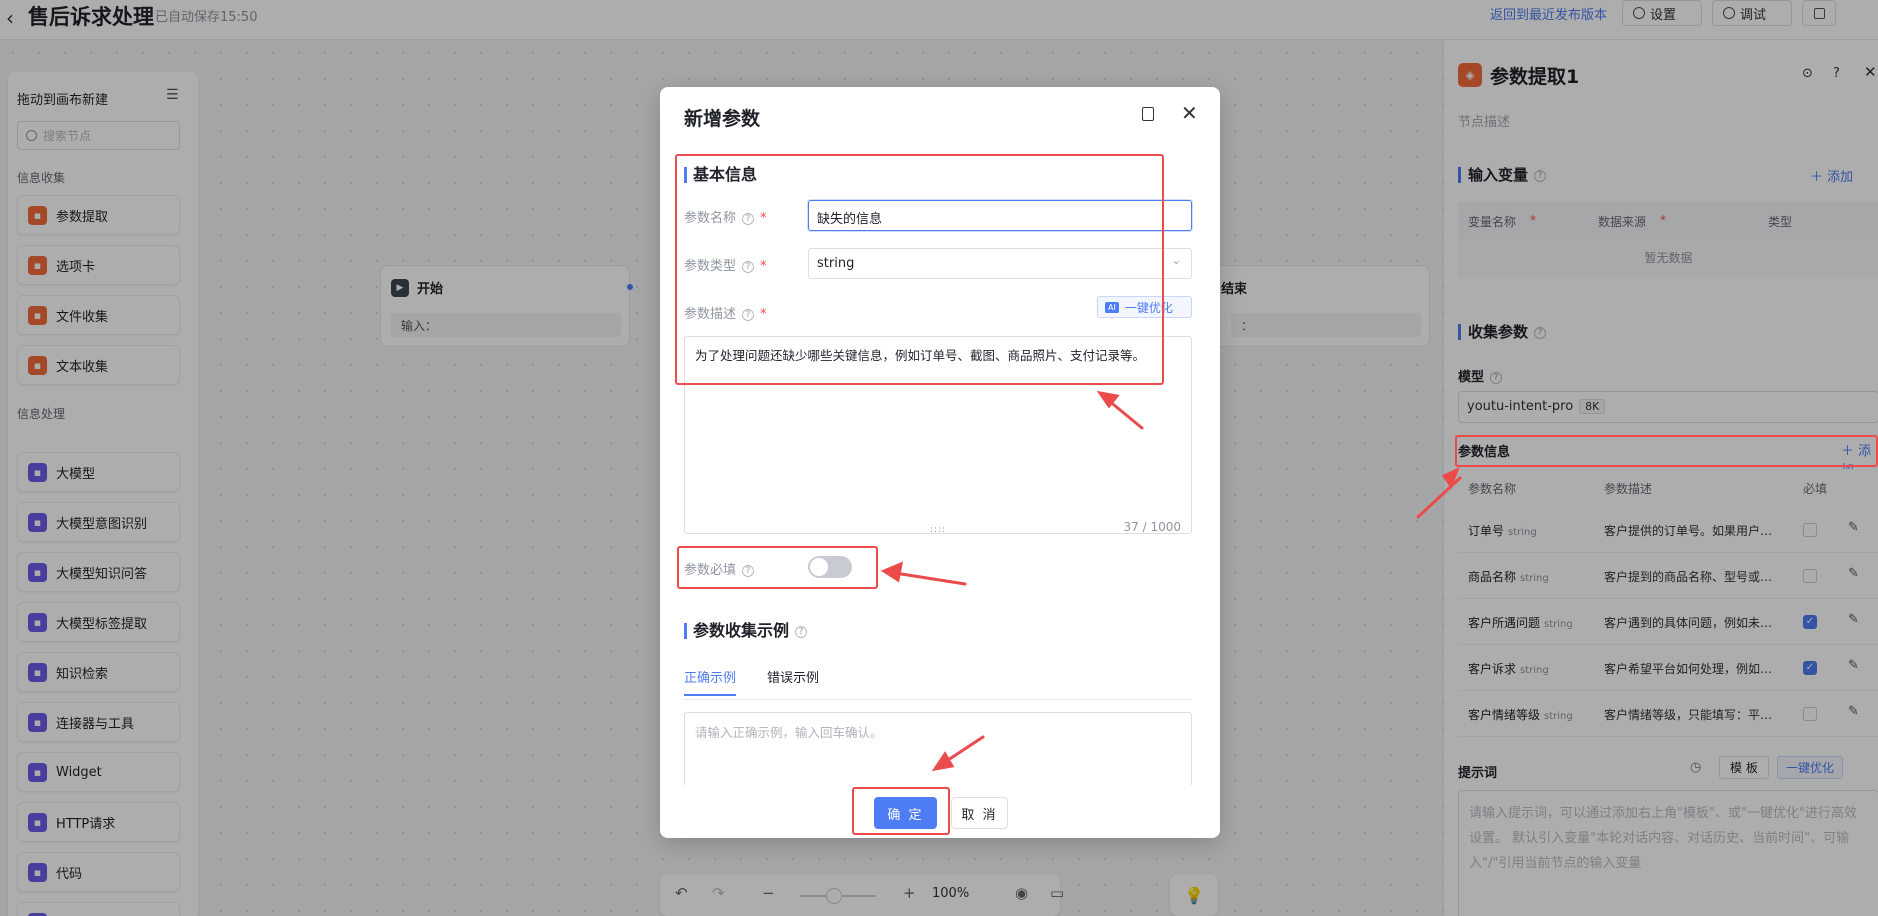 The height and width of the screenshot is (916, 1878). What do you see at coordinates (741, 630) in the screenshot?
I see `examples-title-text: 参数收集示例` at bounding box center [741, 630].